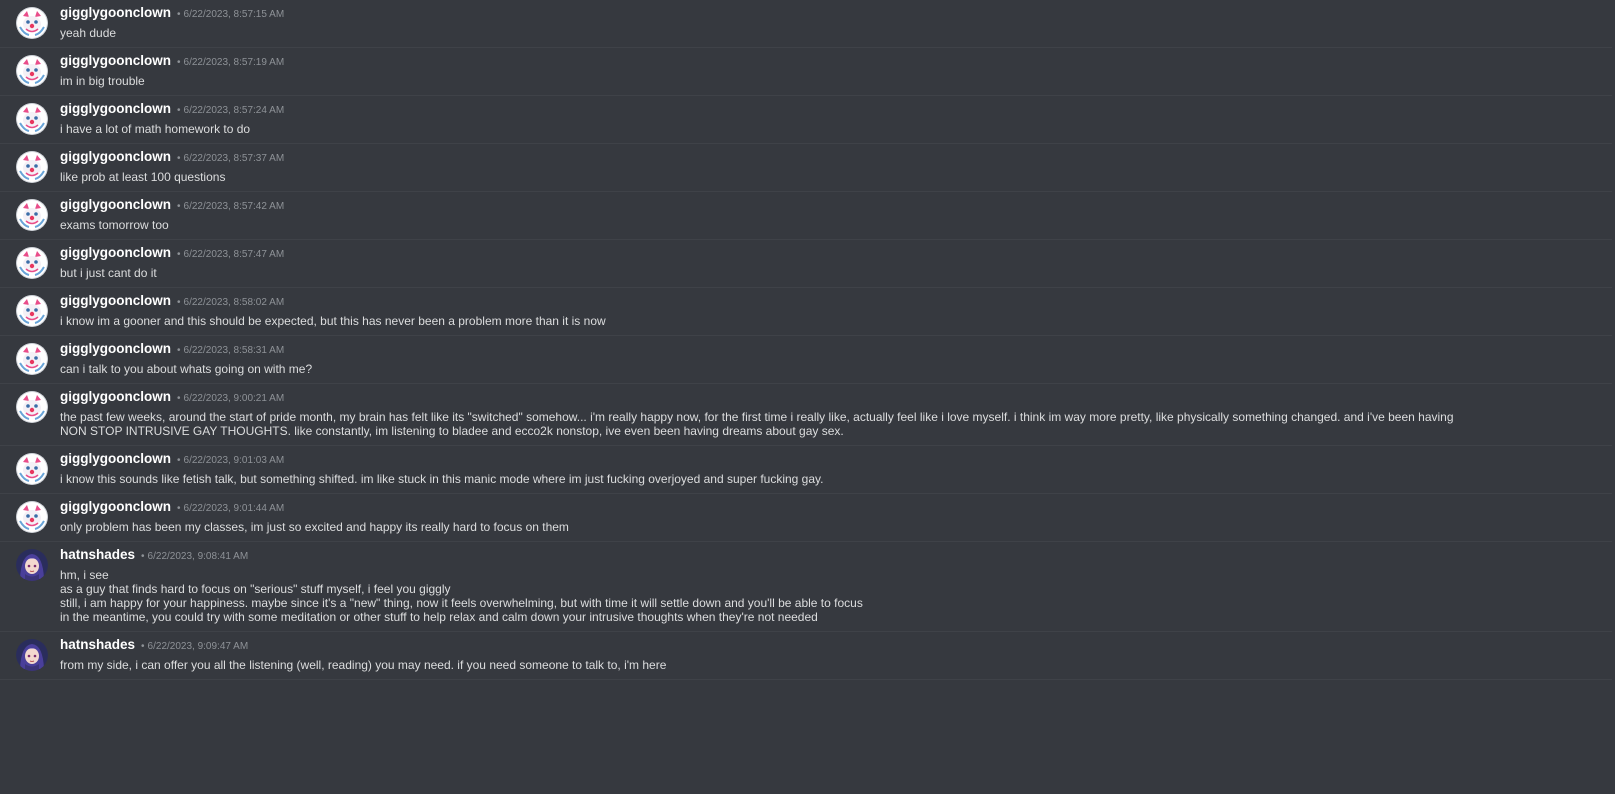  I want to click on timestamp: 6/22/2023, 9:00:21 AM, so click(234, 398).